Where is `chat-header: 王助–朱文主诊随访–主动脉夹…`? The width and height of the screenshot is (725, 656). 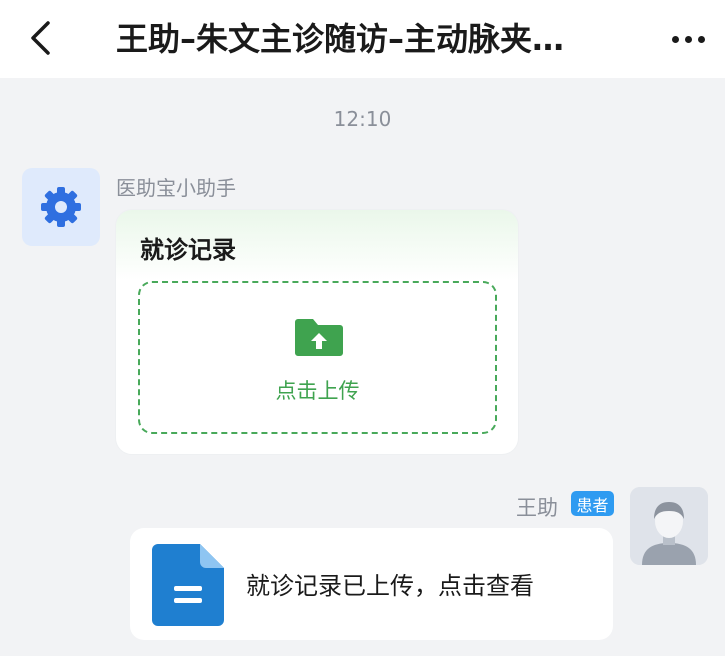 chat-header: 王助–朱文主诊随访–主动脉夹… is located at coordinates (362, 39).